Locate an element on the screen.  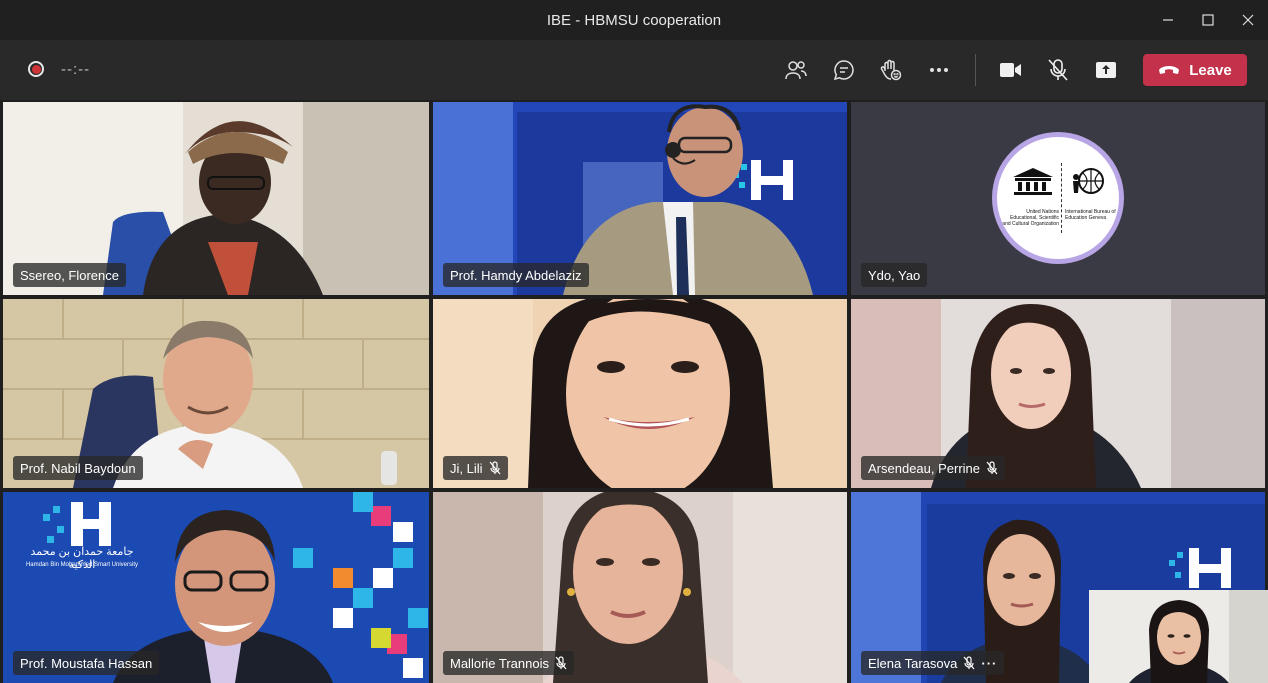
video-tile-ssereo-florence: Ssereo, Florence is located at coordinates (216, 198).